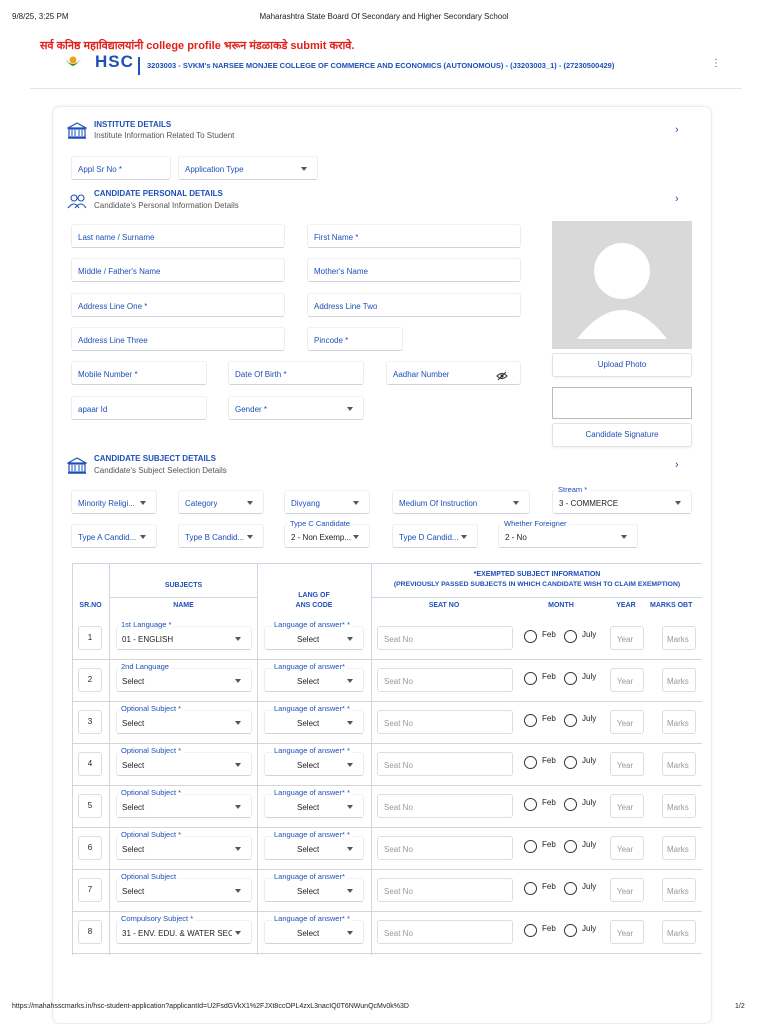 This screenshot has width=768, height=1024. What do you see at coordinates (90, 806) in the screenshot?
I see `row-sr-no: 5` at bounding box center [90, 806].